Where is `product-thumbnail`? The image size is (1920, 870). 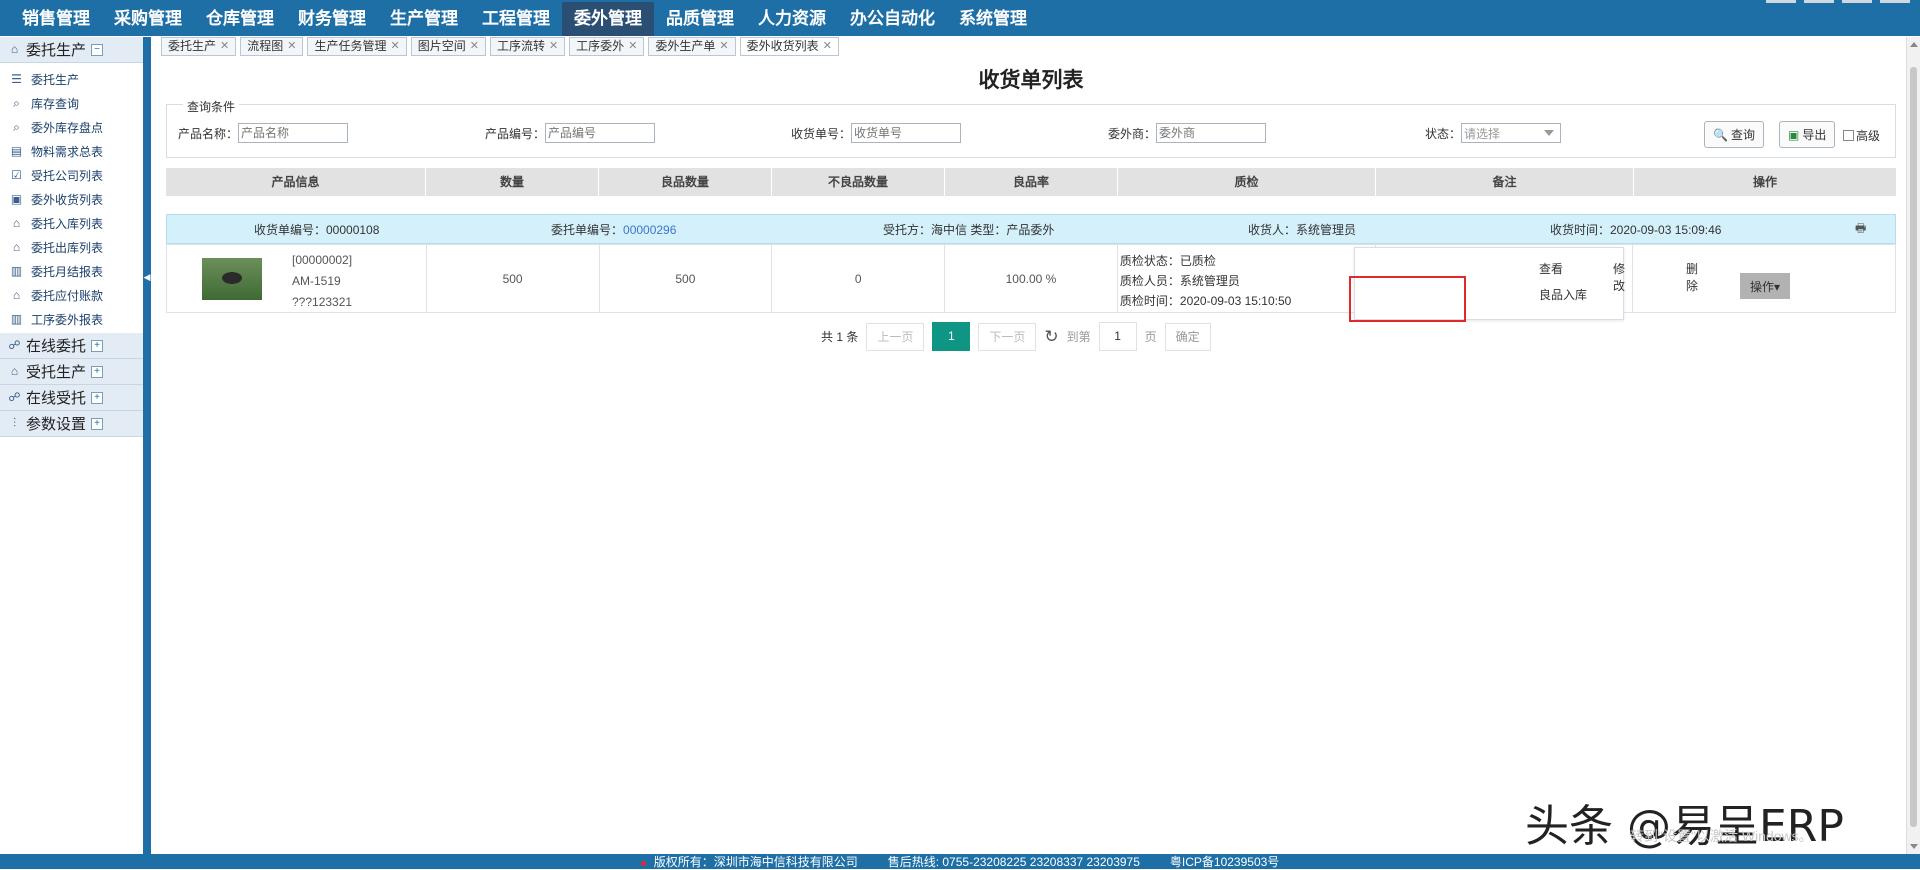
product-thumbnail is located at coordinates (232, 279).